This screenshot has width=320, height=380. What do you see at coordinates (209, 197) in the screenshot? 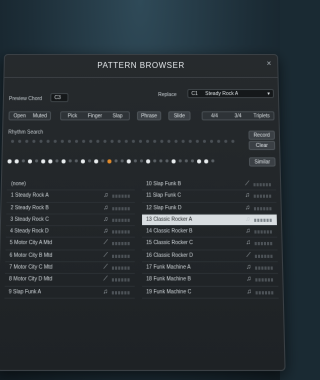
I see `pattern-list-item: 11 Slap Funk C ♫` at bounding box center [209, 197].